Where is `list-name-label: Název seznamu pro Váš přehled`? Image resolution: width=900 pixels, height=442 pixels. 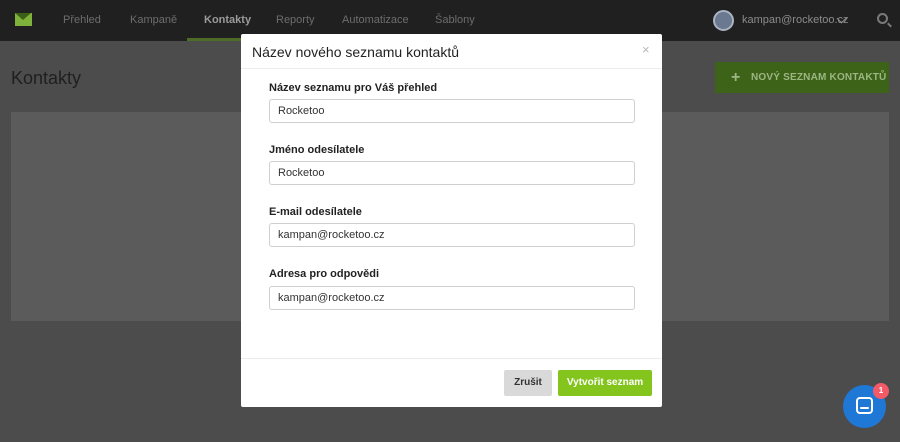
list-name-label: Název seznamu pro Váš přehled is located at coordinates (353, 88).